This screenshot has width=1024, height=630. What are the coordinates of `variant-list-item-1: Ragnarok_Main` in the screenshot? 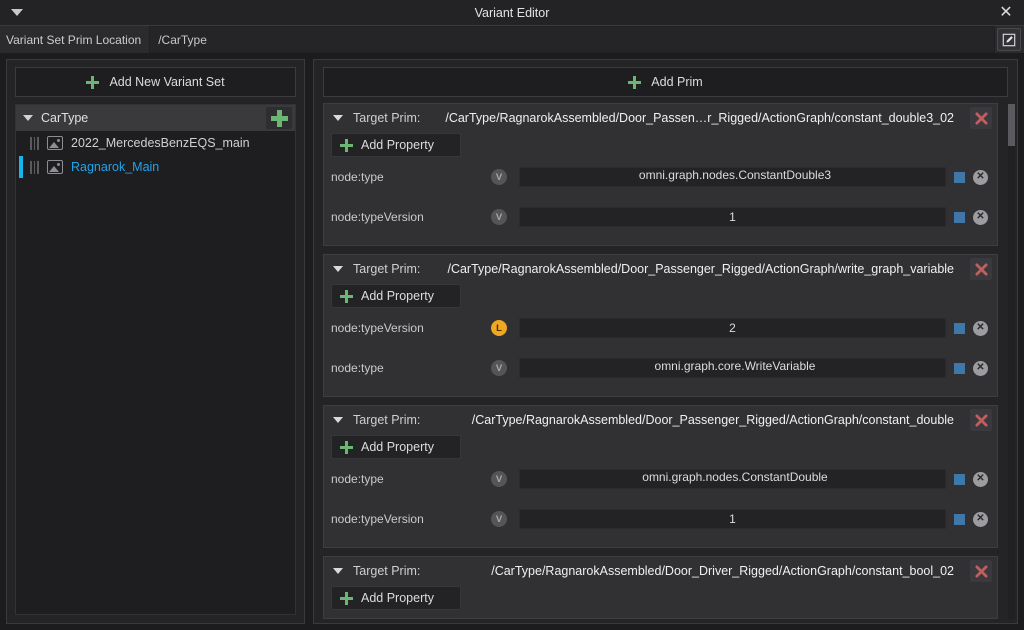 It's located at (155, 167).